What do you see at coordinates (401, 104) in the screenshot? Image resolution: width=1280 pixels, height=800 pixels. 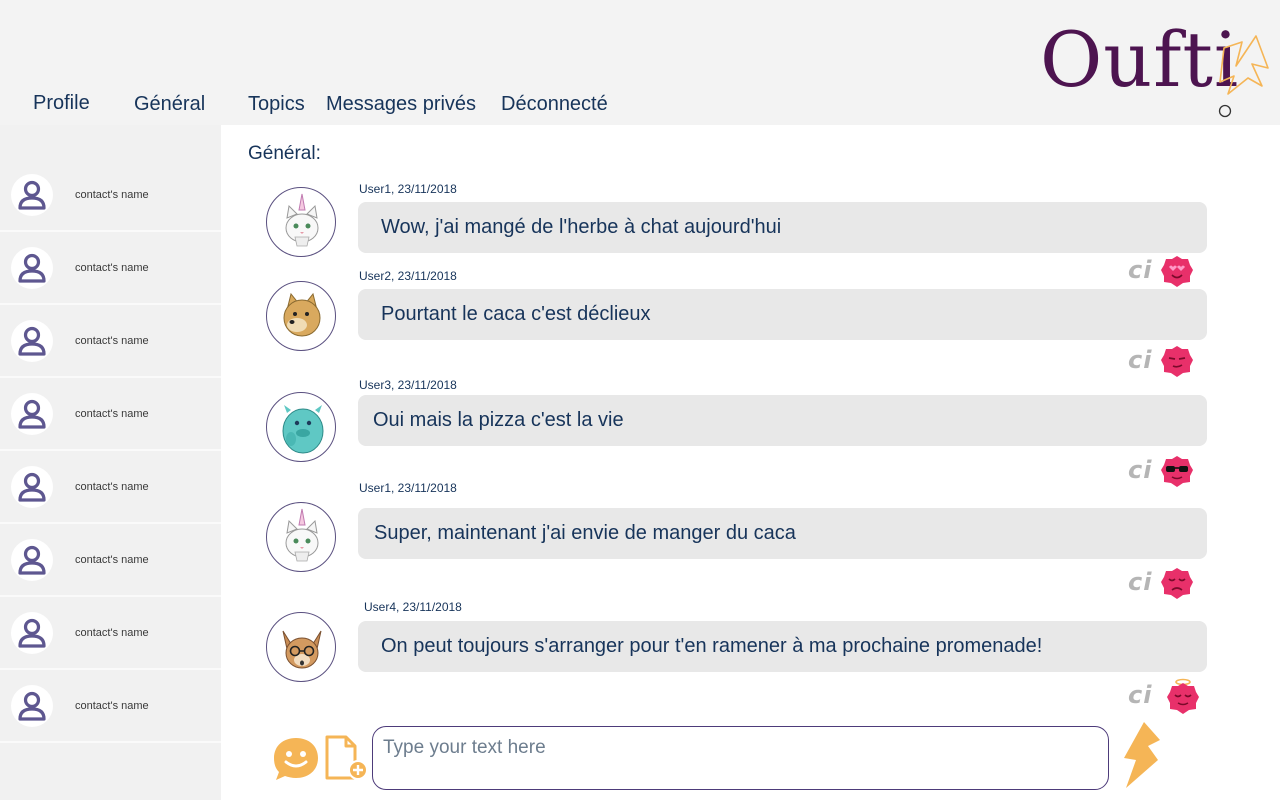 I see `nav-private-messages: Messages privés` at bounding box center [401, 104].